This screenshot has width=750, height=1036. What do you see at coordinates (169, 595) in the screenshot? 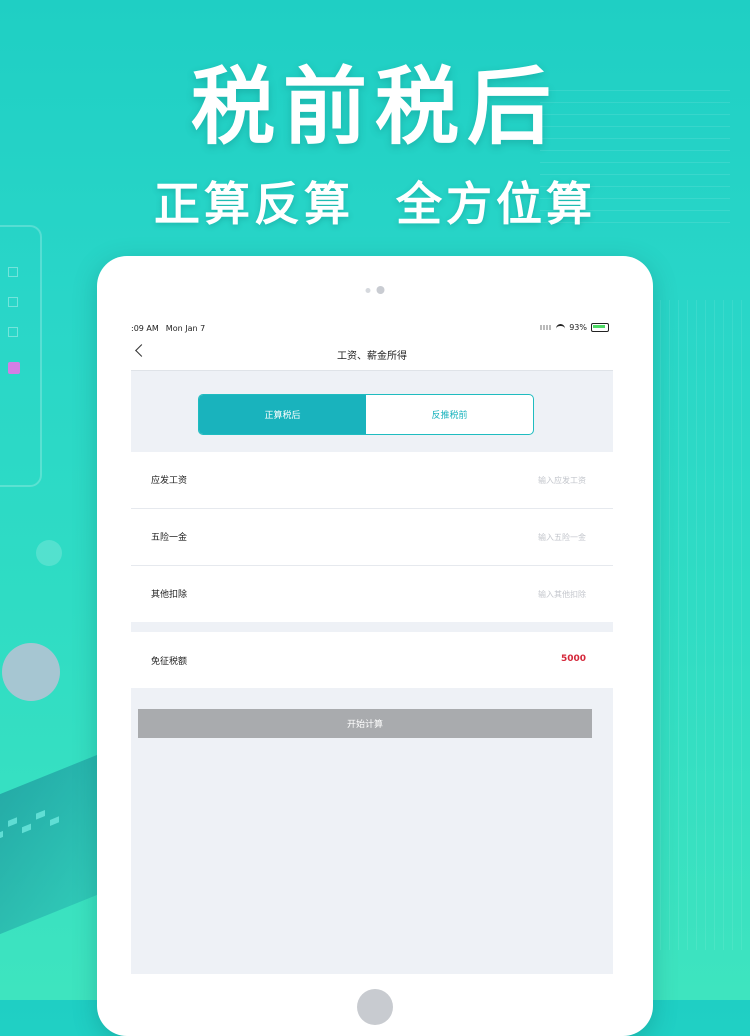
I see `other-deductions-label: 其他扣除` at bounding box center [169, 595].